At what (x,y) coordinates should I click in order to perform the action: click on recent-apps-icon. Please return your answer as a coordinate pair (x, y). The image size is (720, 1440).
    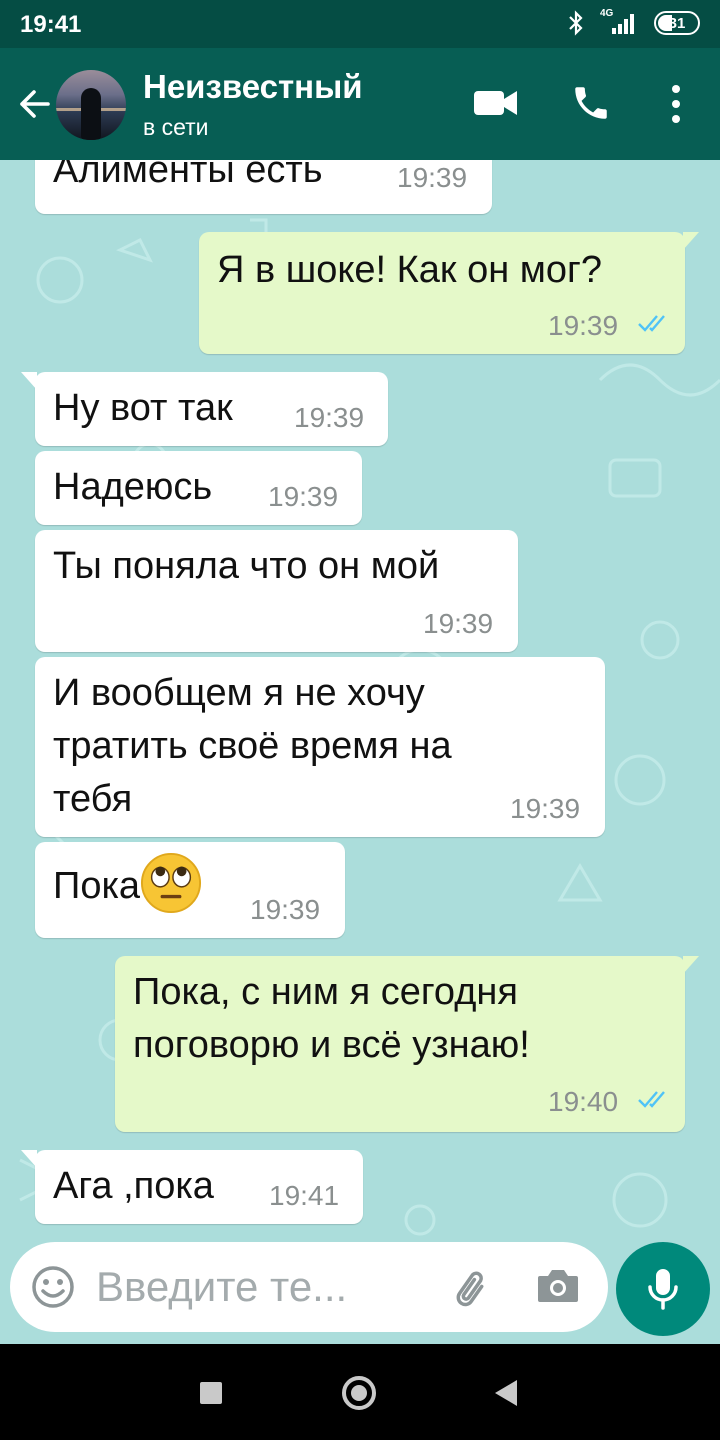
    Looking at the image, I should click on (211, 1393).